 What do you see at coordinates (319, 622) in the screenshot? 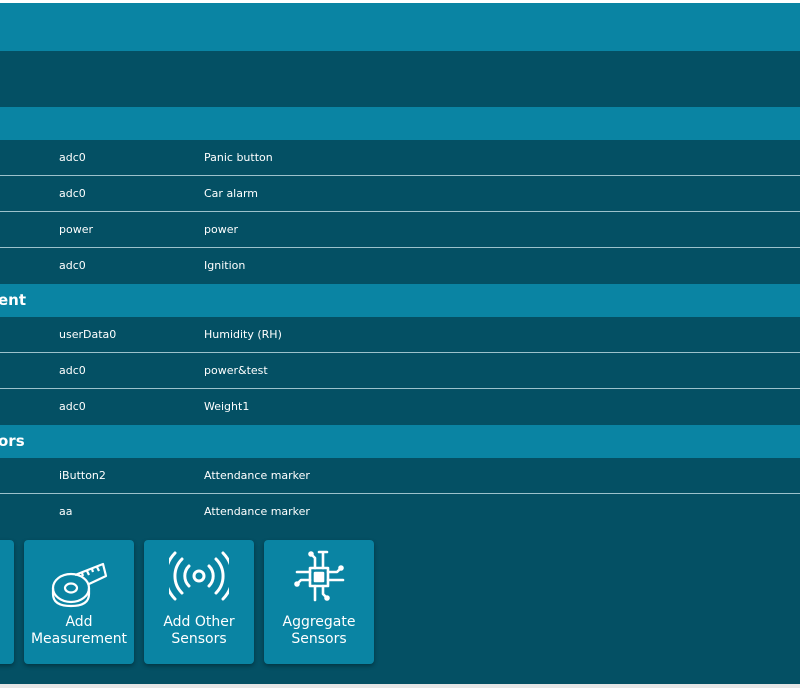
I see `tile-label-line1: Aggregate` at bounding box center [319, 622].